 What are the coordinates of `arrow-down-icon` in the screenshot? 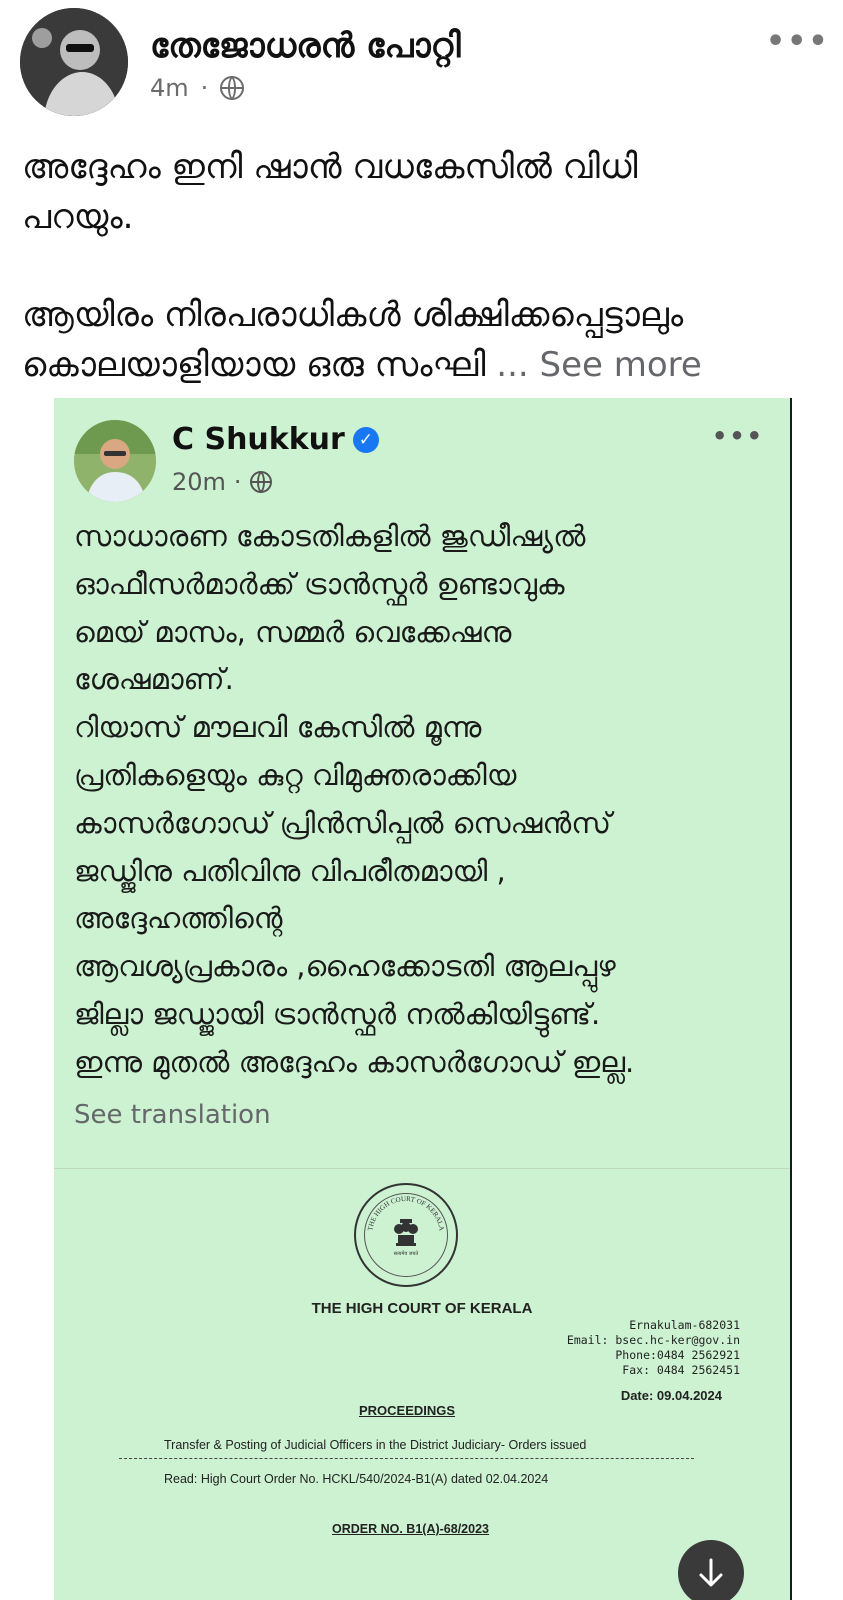 It's located at (711, 1572).